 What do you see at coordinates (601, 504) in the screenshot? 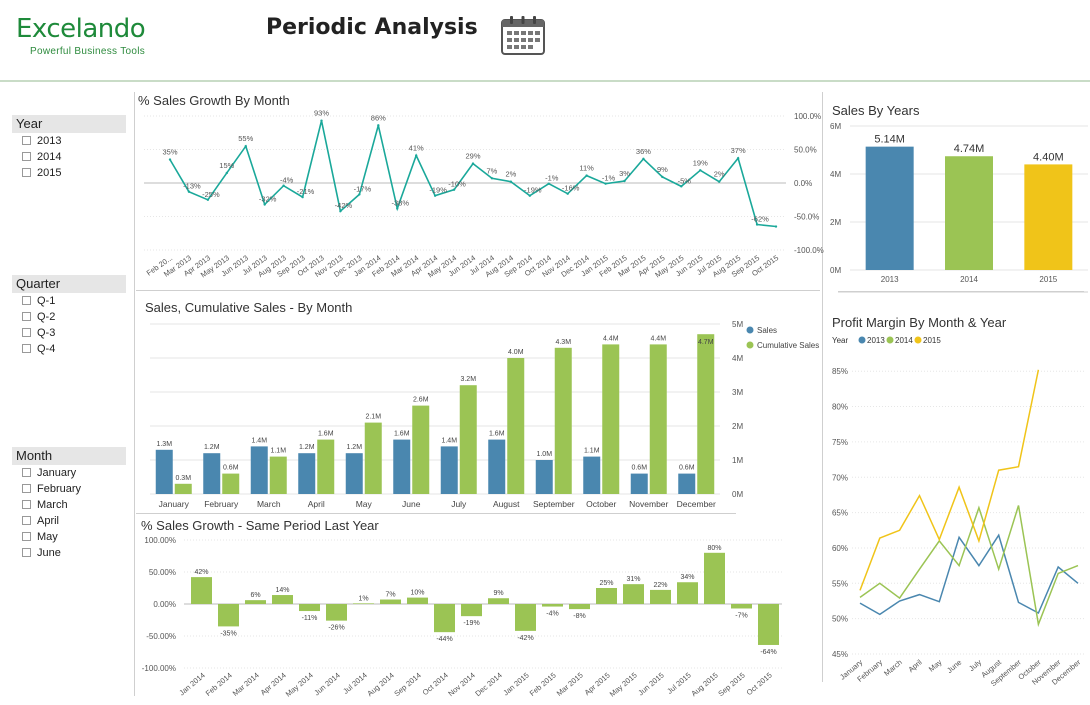
I see `x-tick-label: October` at bounding box center [601, 504].